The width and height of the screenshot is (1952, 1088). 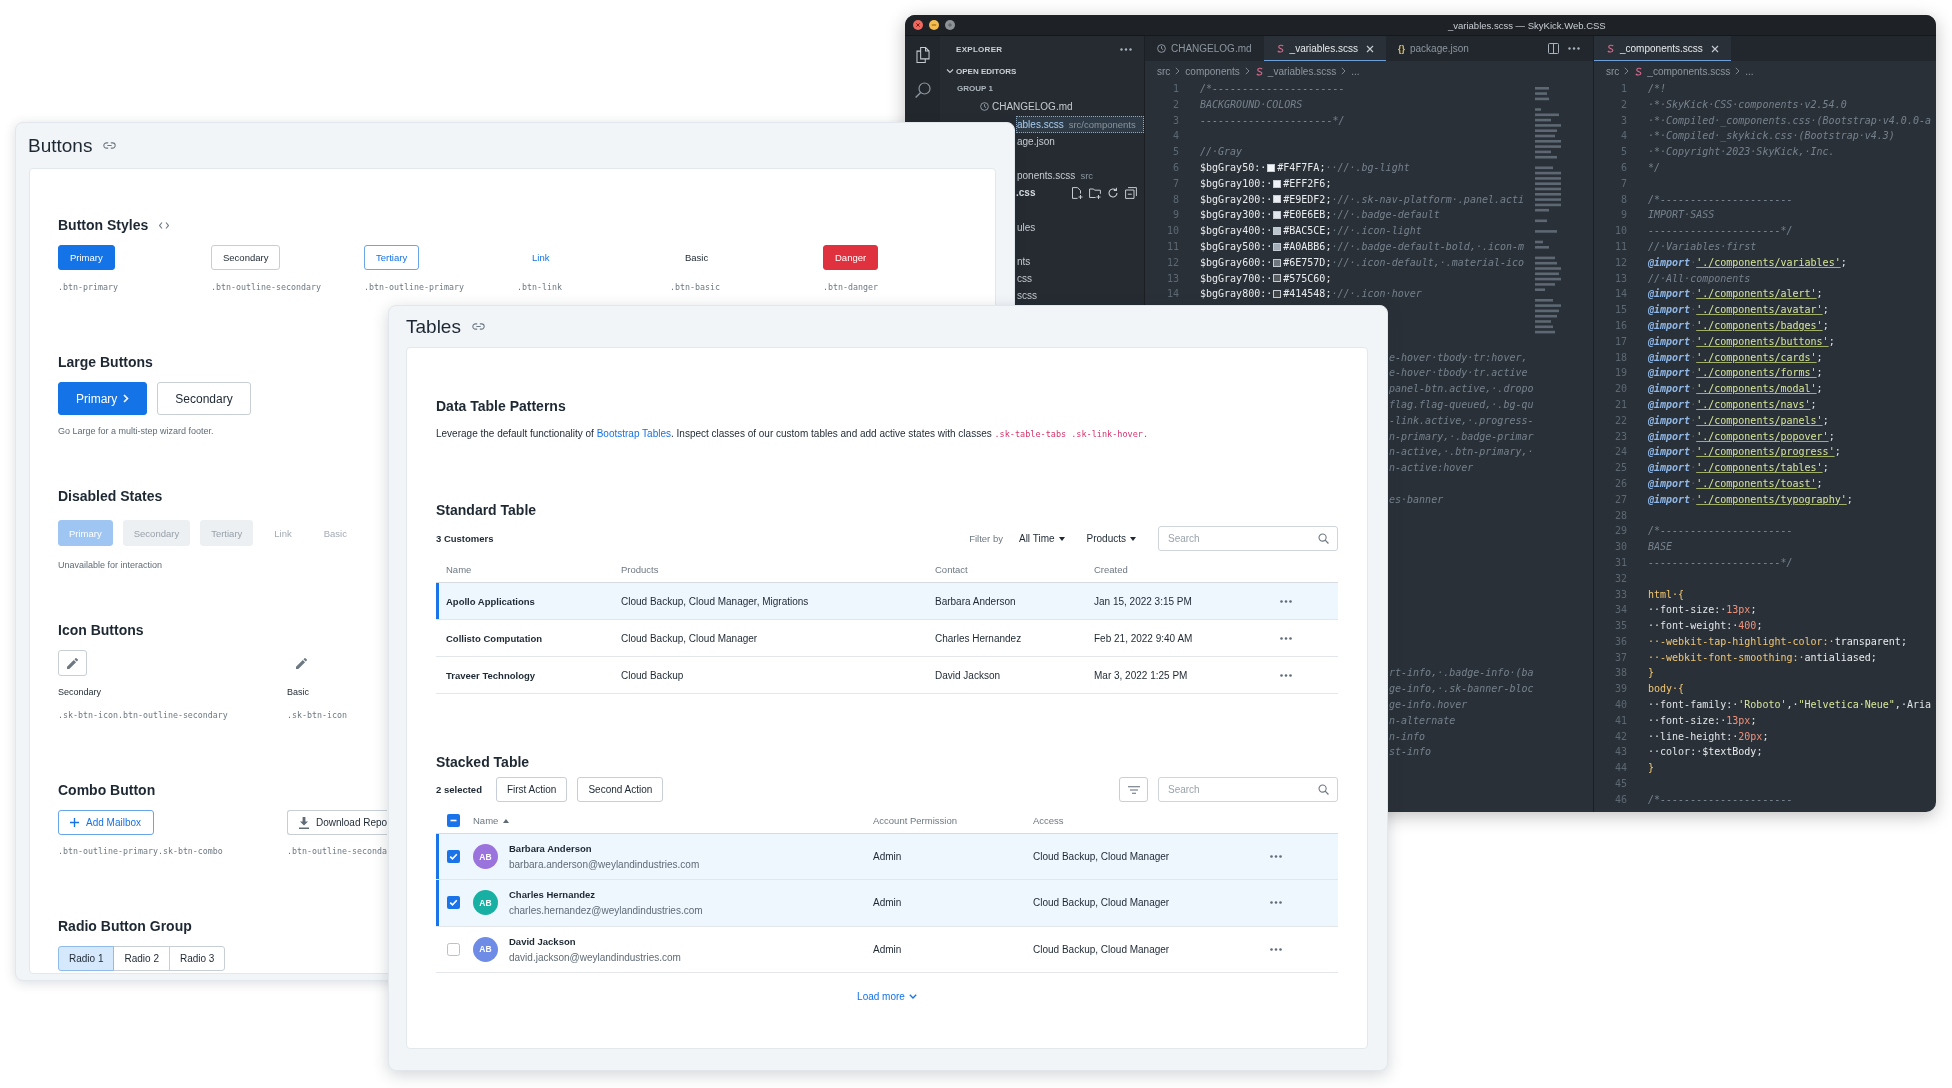 I want to click on file-item: nts, so click(x=1080, y=262).